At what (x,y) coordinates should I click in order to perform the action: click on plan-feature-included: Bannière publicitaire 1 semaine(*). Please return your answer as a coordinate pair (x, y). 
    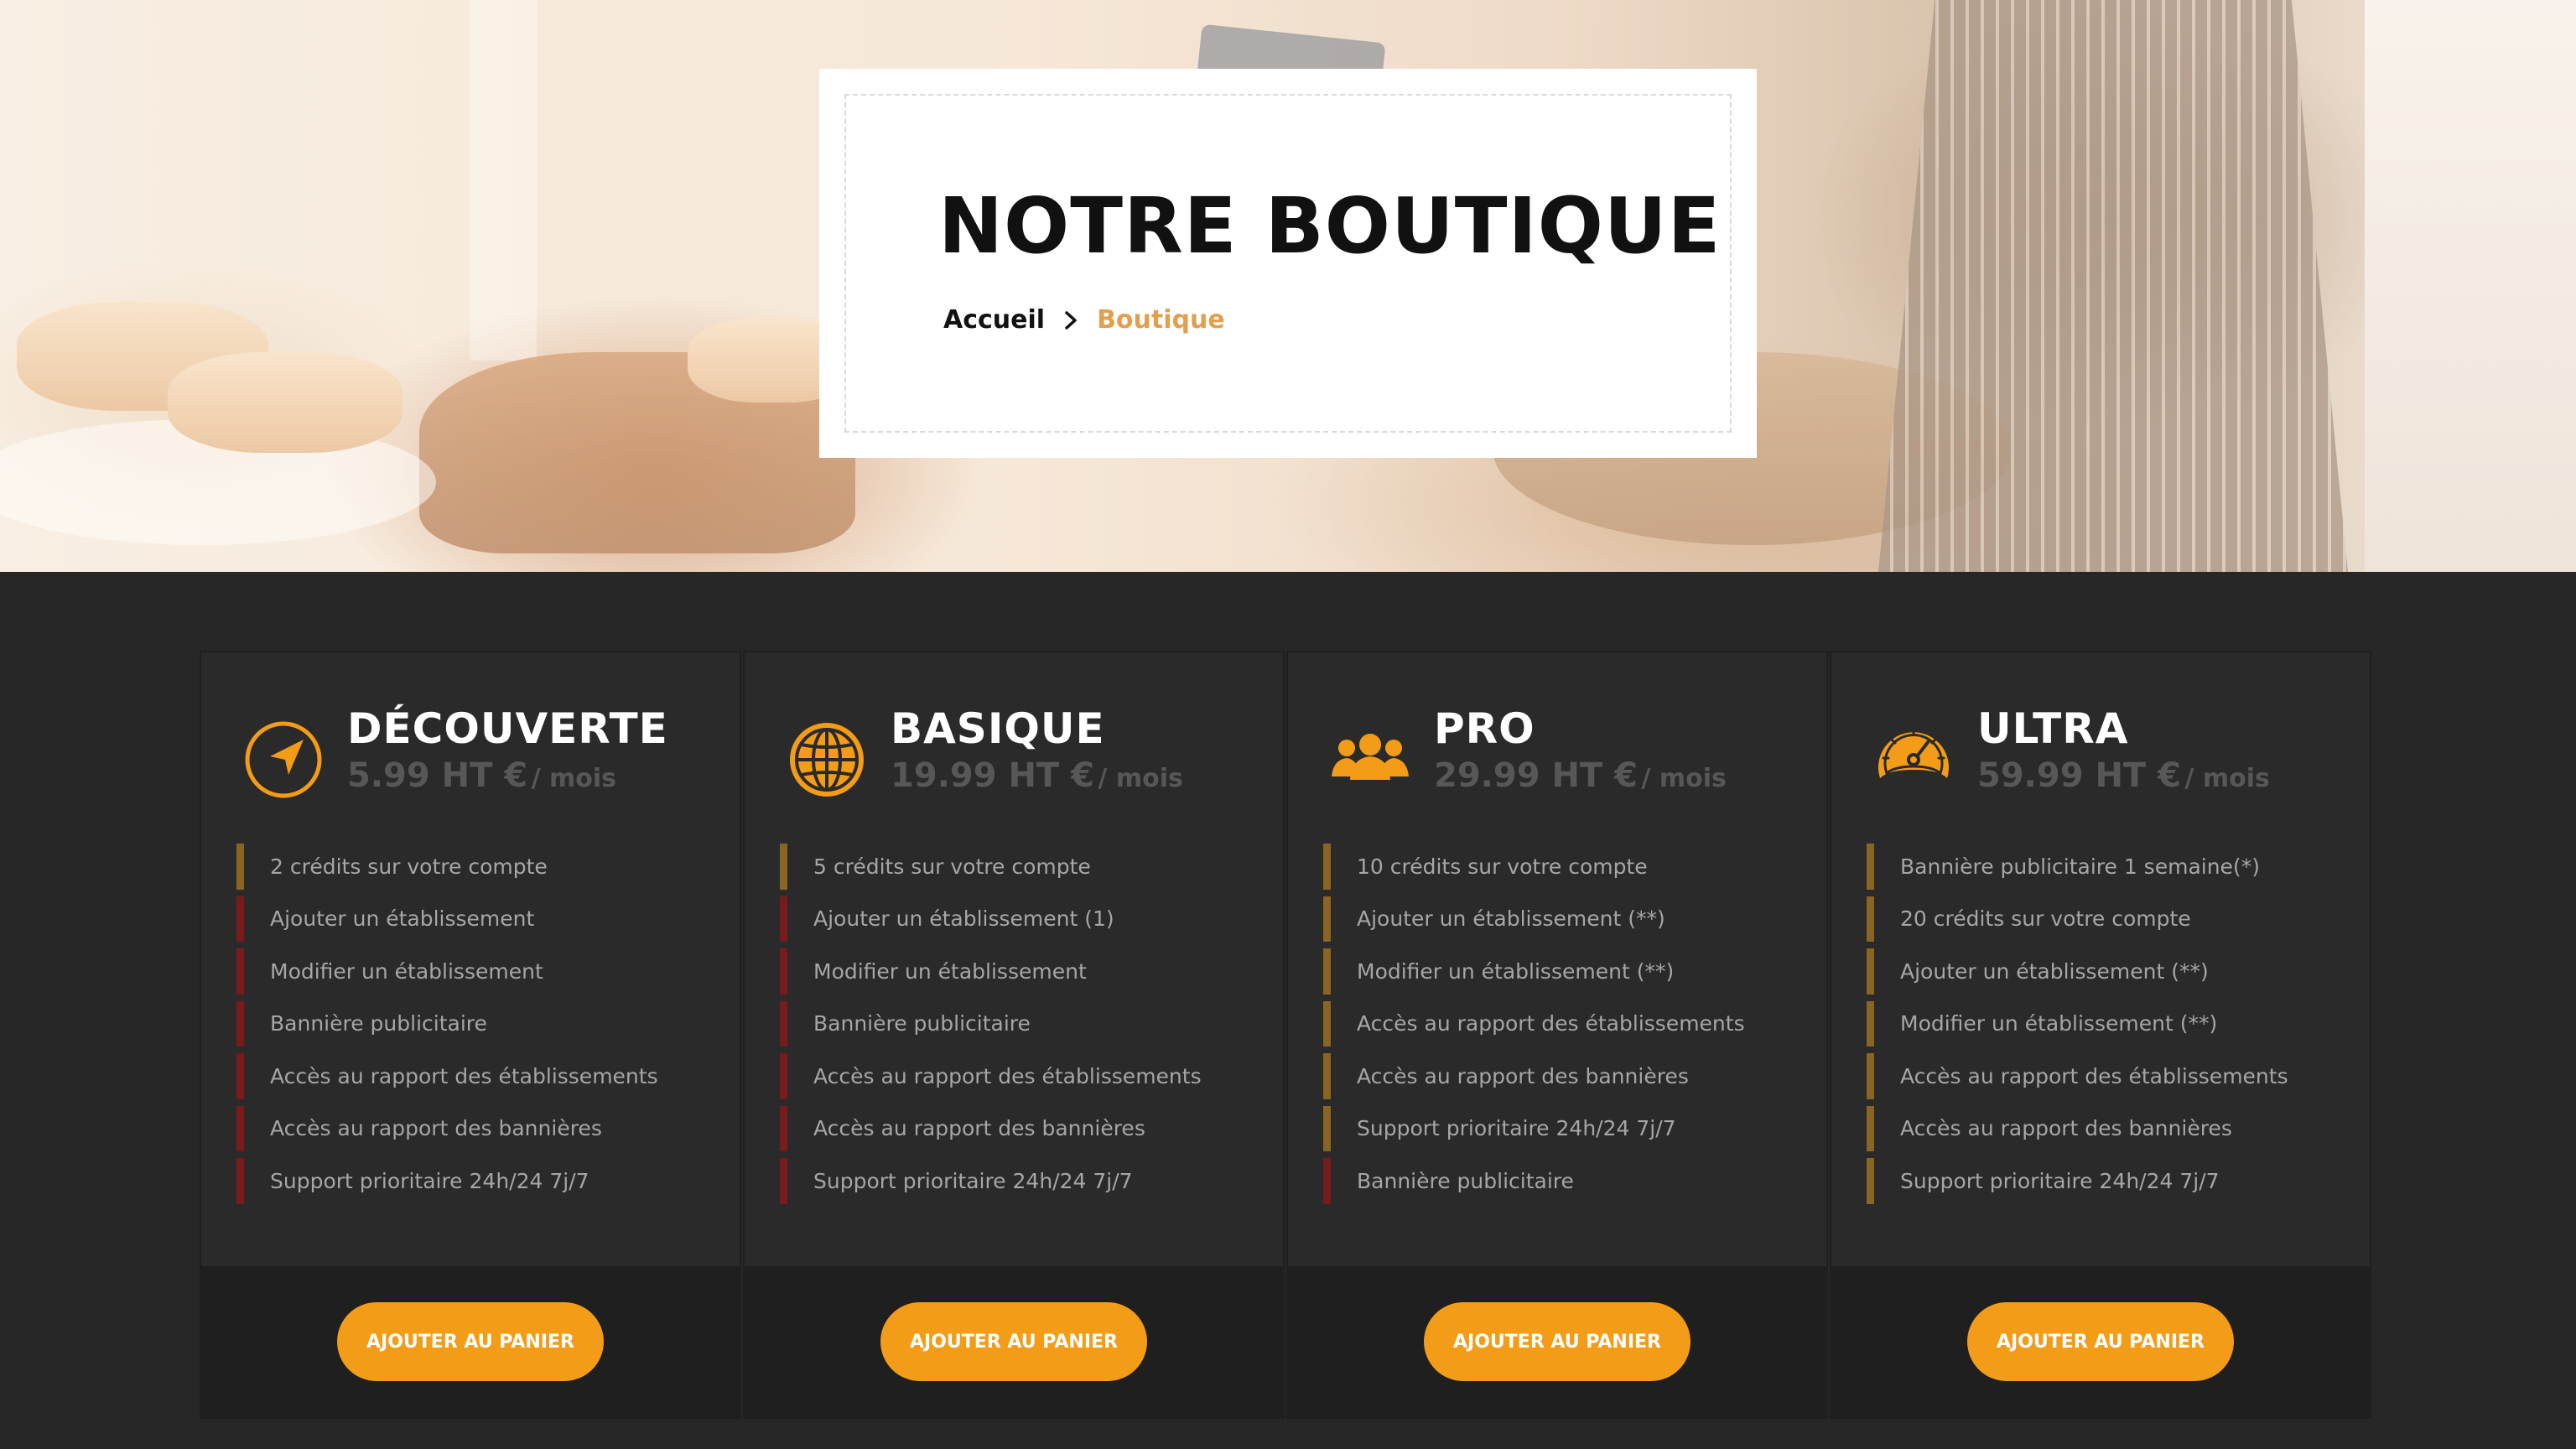
    Looking at the image, I should click on (2110, 866).